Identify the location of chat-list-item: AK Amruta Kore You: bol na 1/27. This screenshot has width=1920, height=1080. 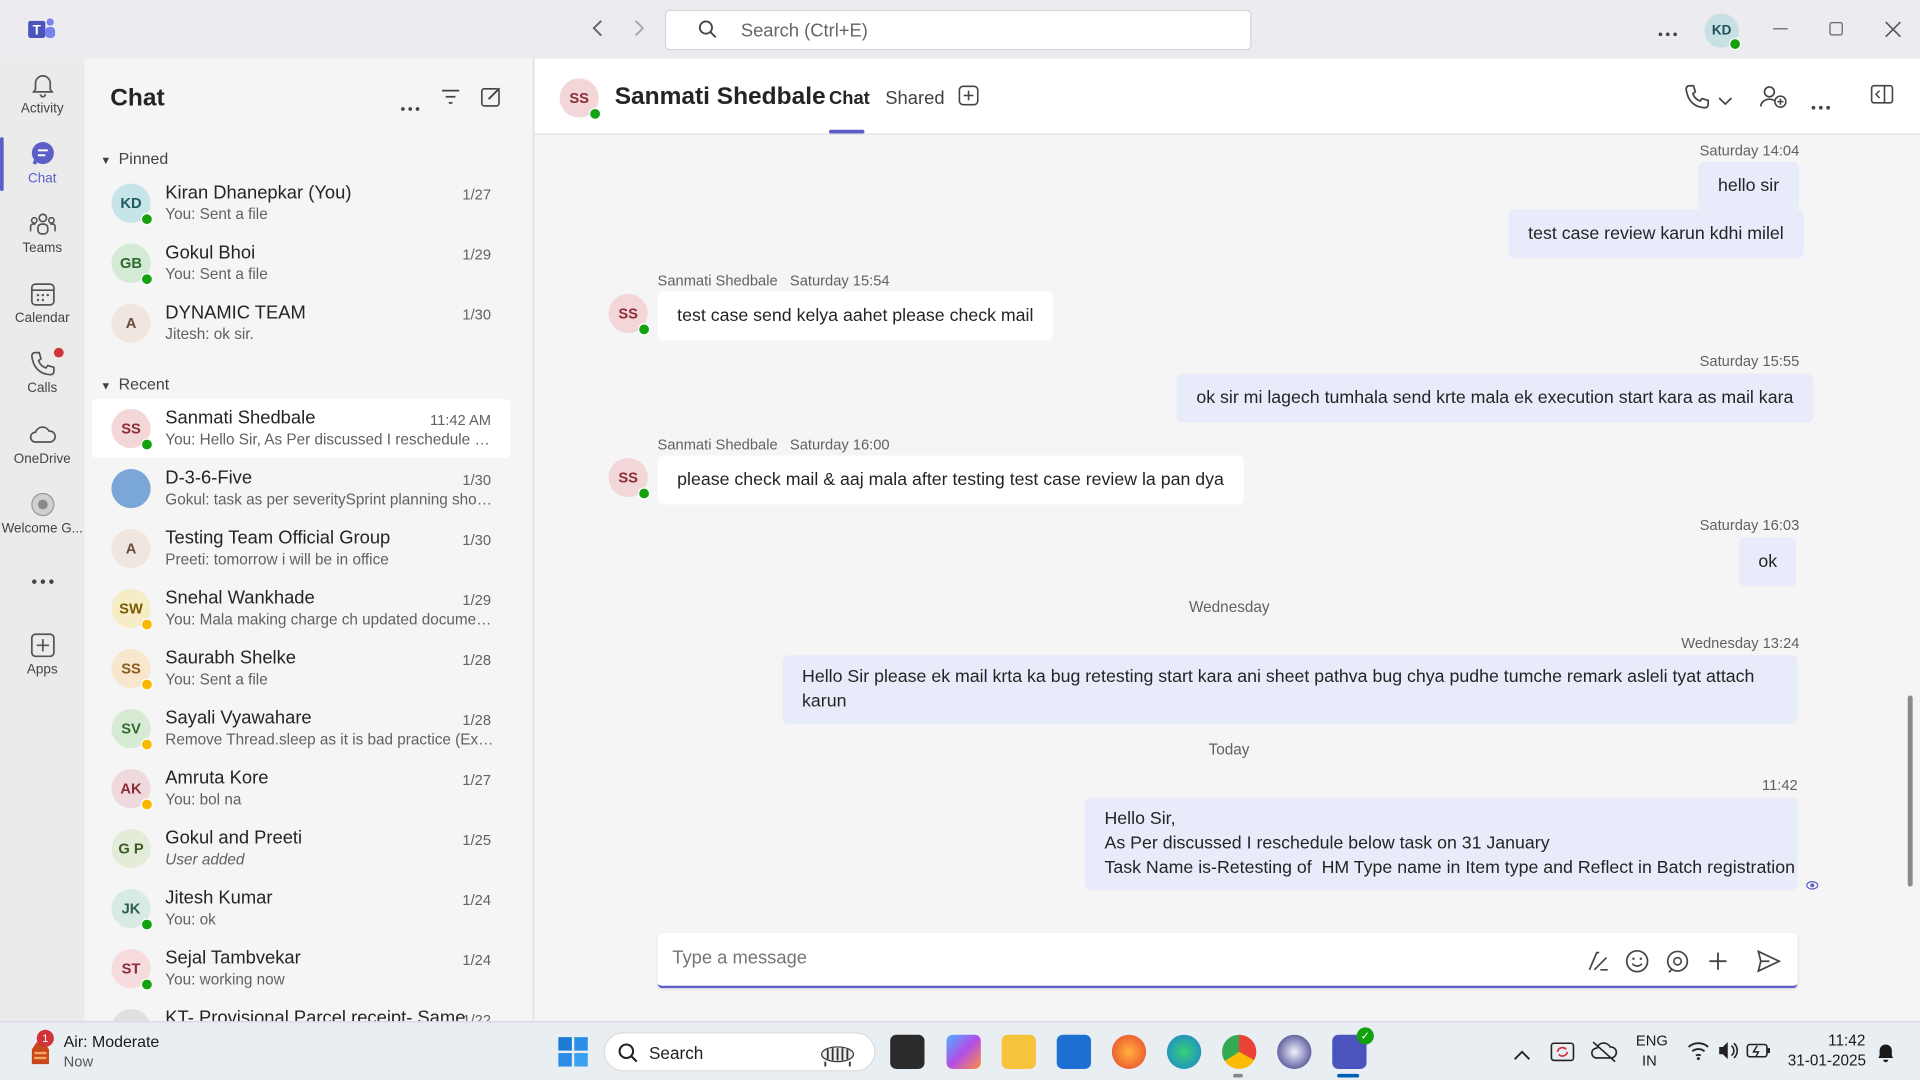
(301, 788).